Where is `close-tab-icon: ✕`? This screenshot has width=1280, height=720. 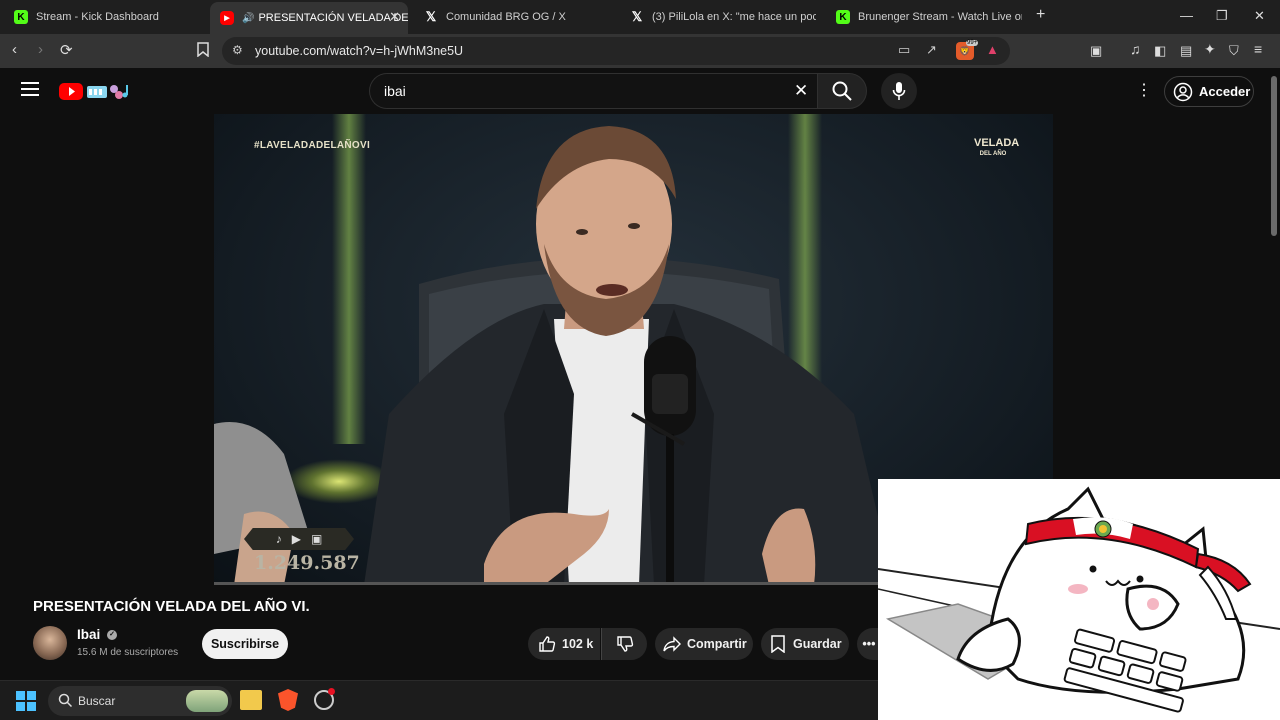
close-tab-icon: ✕ is located at coordinates (394, 17).